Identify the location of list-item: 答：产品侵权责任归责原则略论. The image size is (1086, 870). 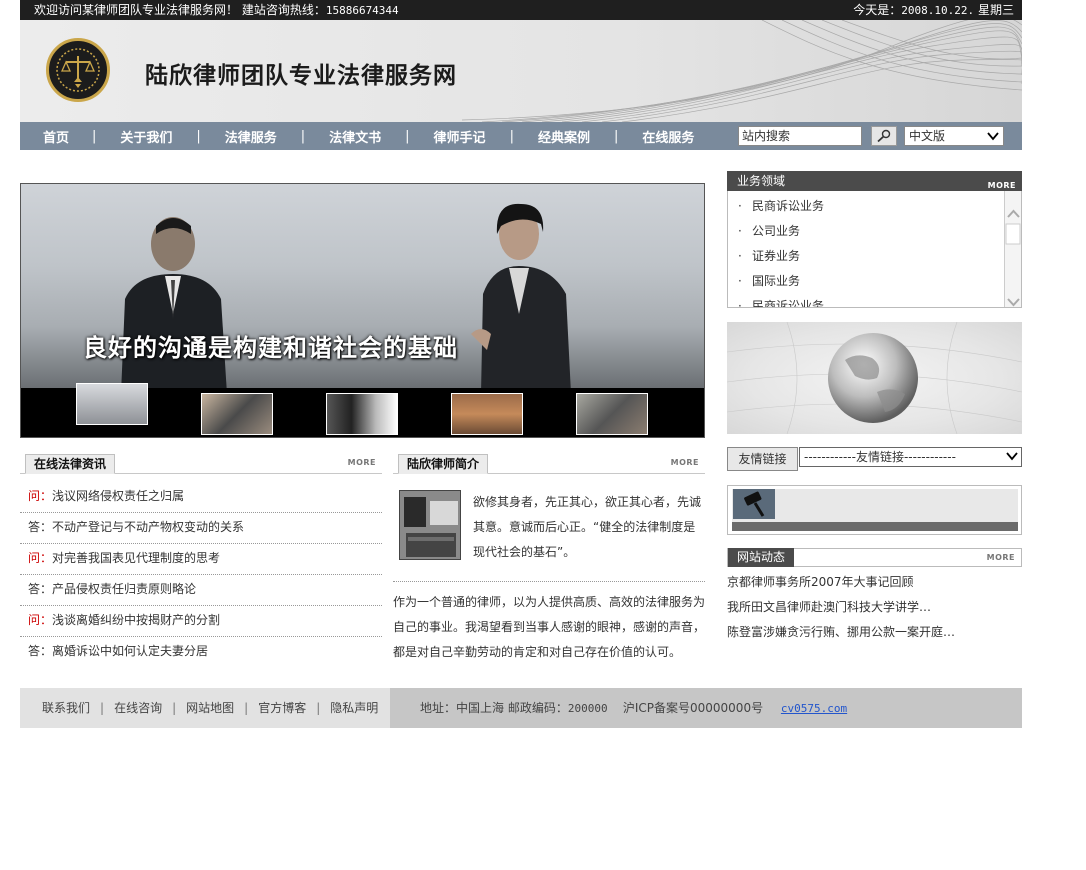
(201, 590).